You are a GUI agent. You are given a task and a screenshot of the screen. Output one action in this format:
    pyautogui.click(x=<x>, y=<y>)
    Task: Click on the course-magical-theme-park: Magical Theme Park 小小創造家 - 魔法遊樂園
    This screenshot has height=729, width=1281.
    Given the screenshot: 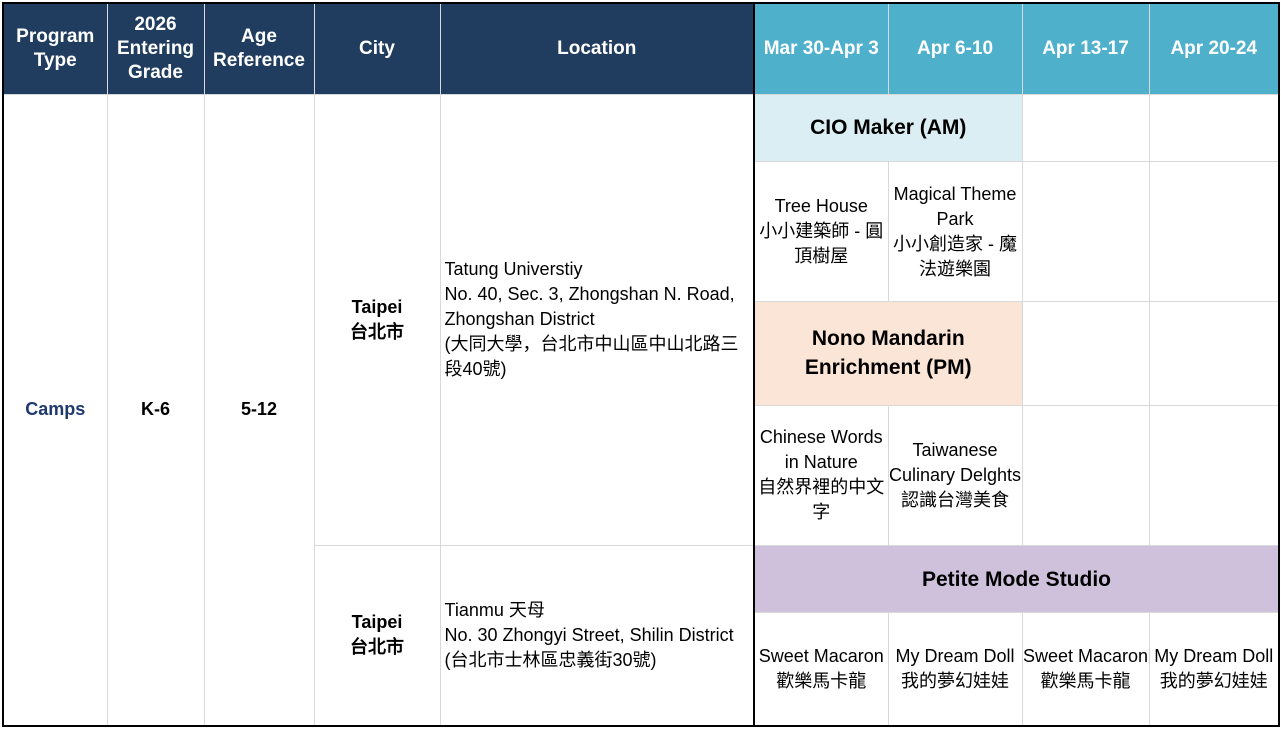 What is the action you would take?
    pyautogui.click(x=955, y=231)
    